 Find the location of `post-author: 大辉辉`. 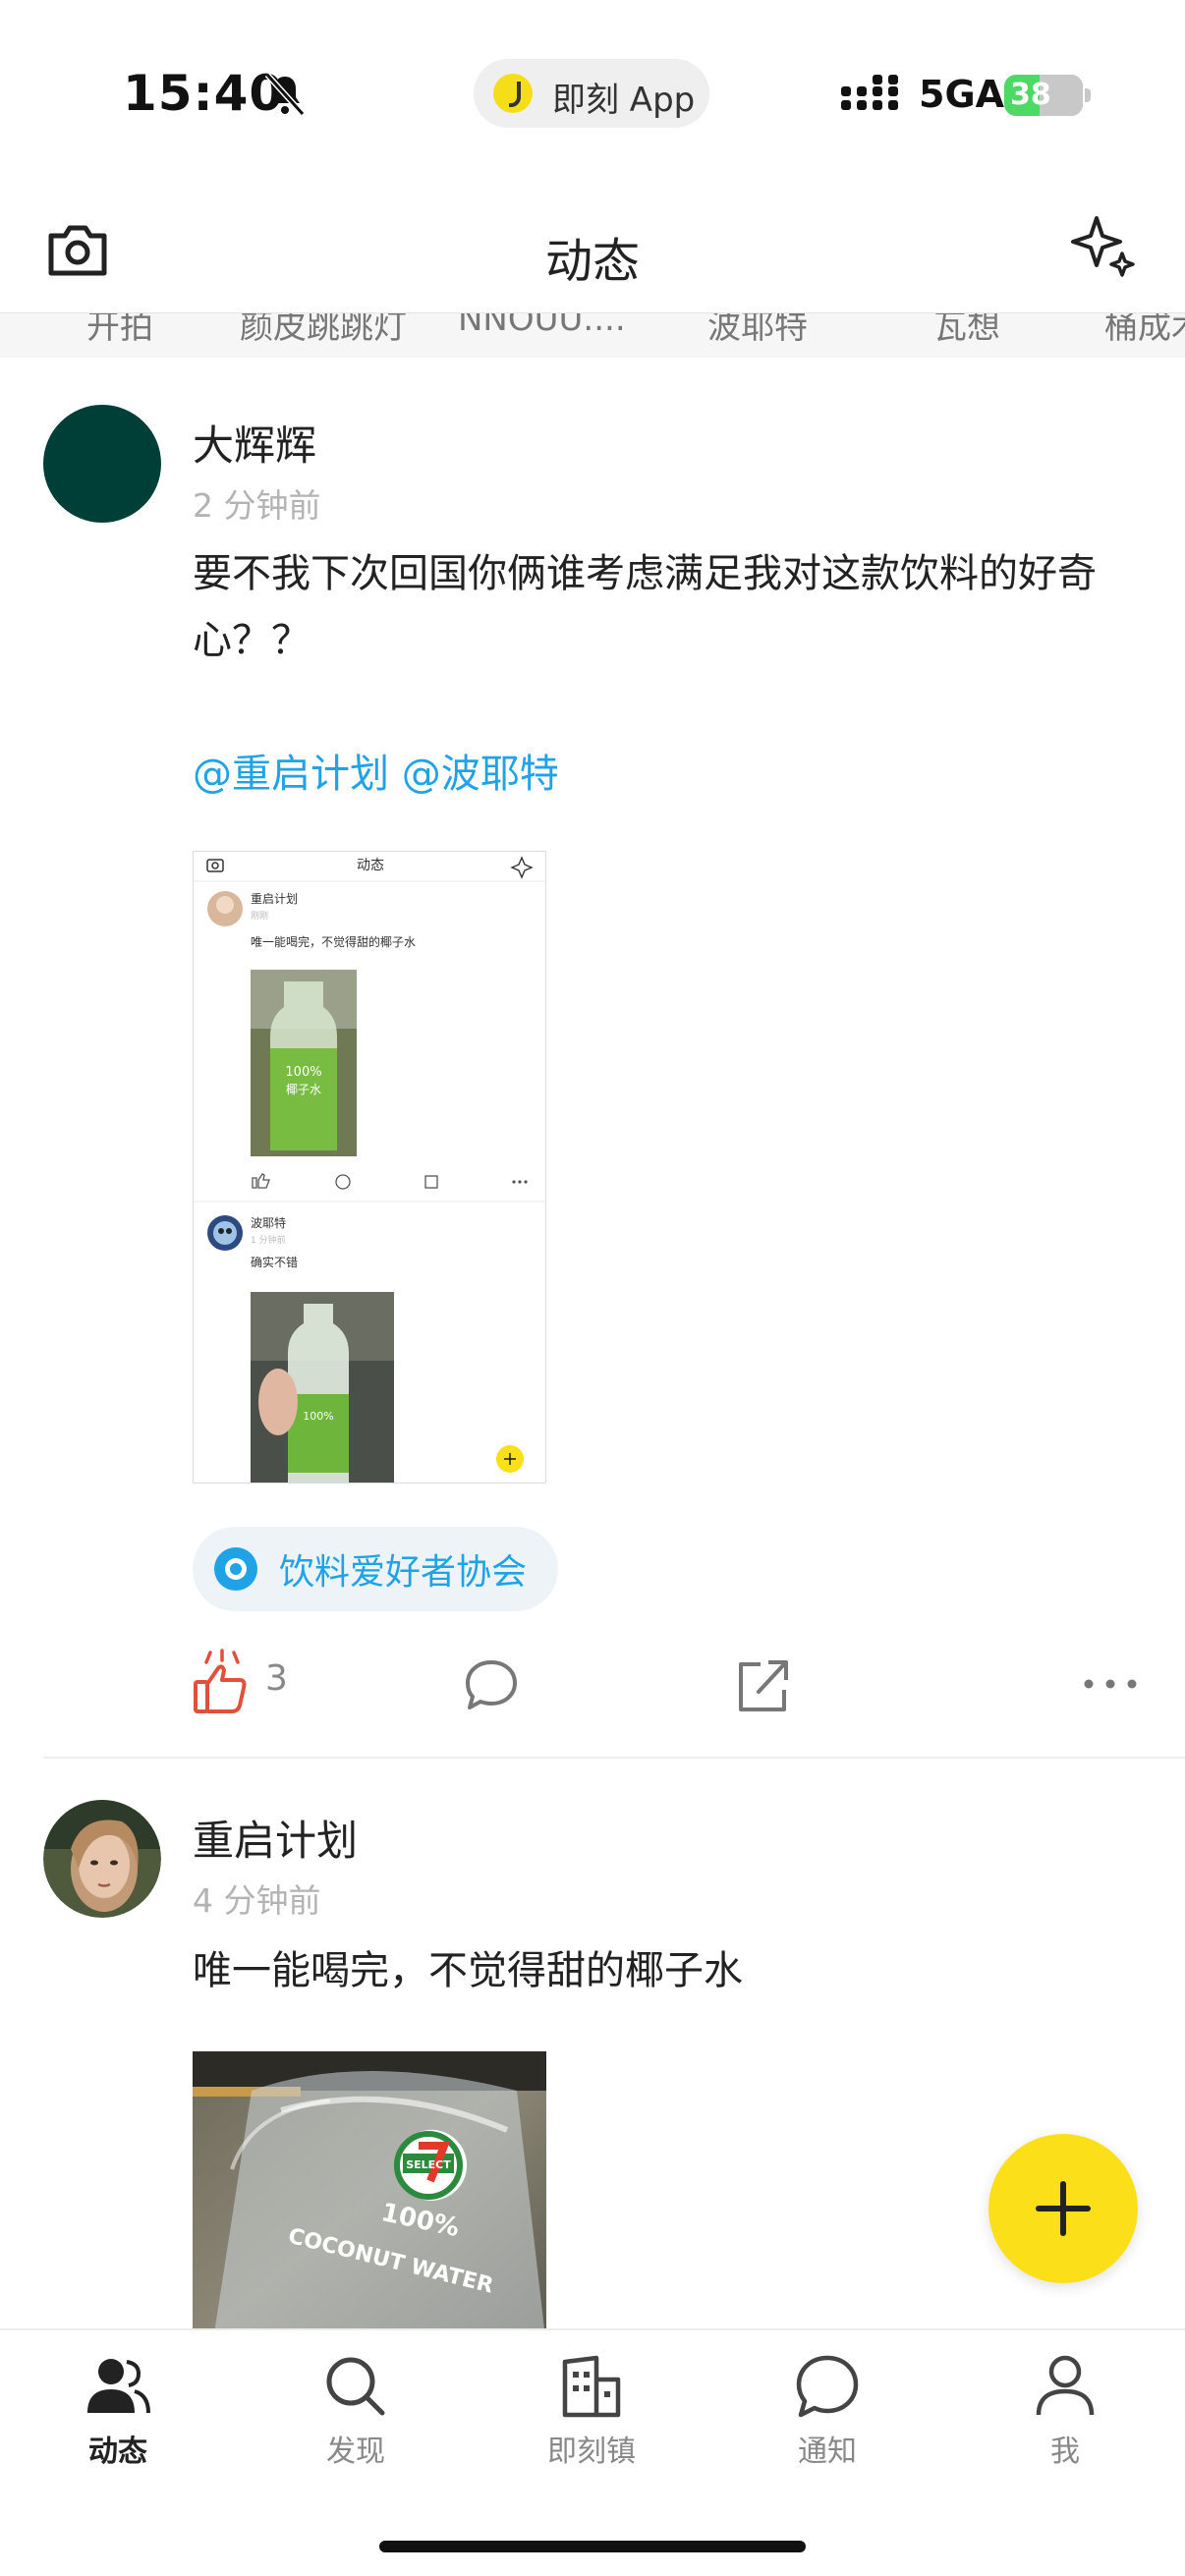

post-author: 大辉辉 is located at coordinates (255, 443).